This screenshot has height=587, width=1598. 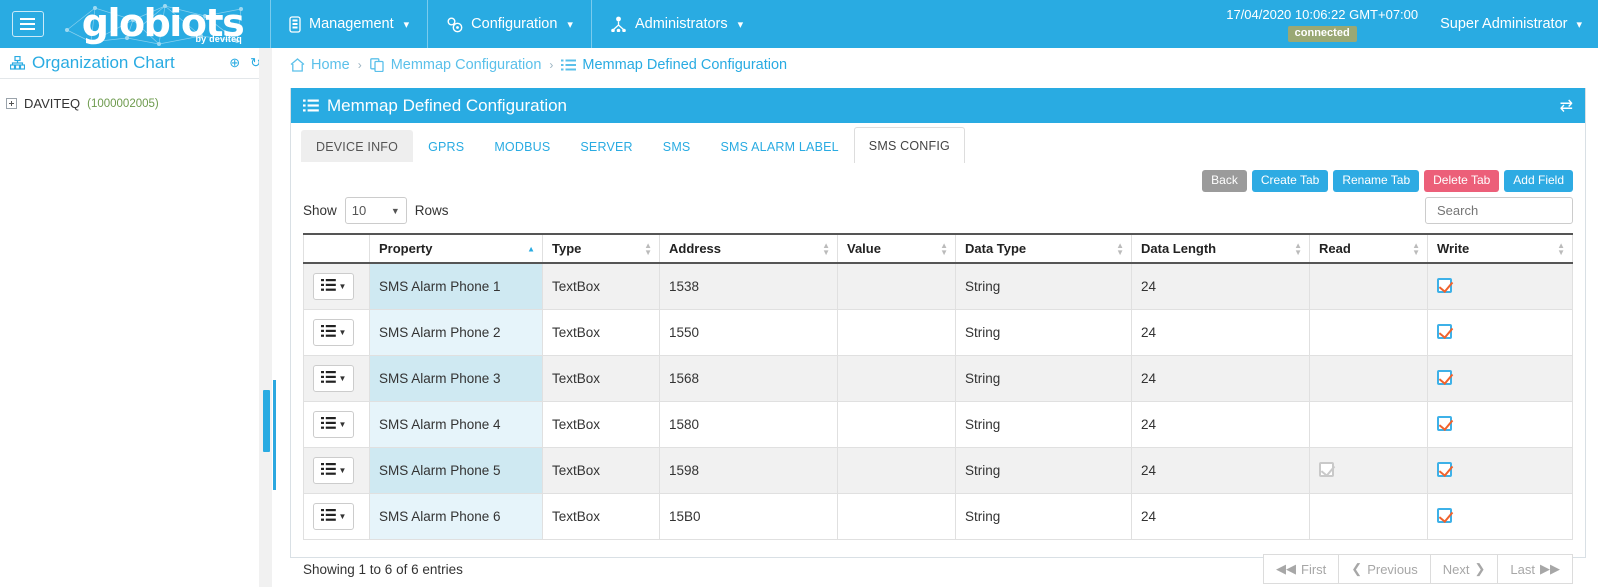 What do you see at coordinates (1464, 569) in the screenshot?
I see `pagination-next: Next ❯` at bounding box center [1464, 569].